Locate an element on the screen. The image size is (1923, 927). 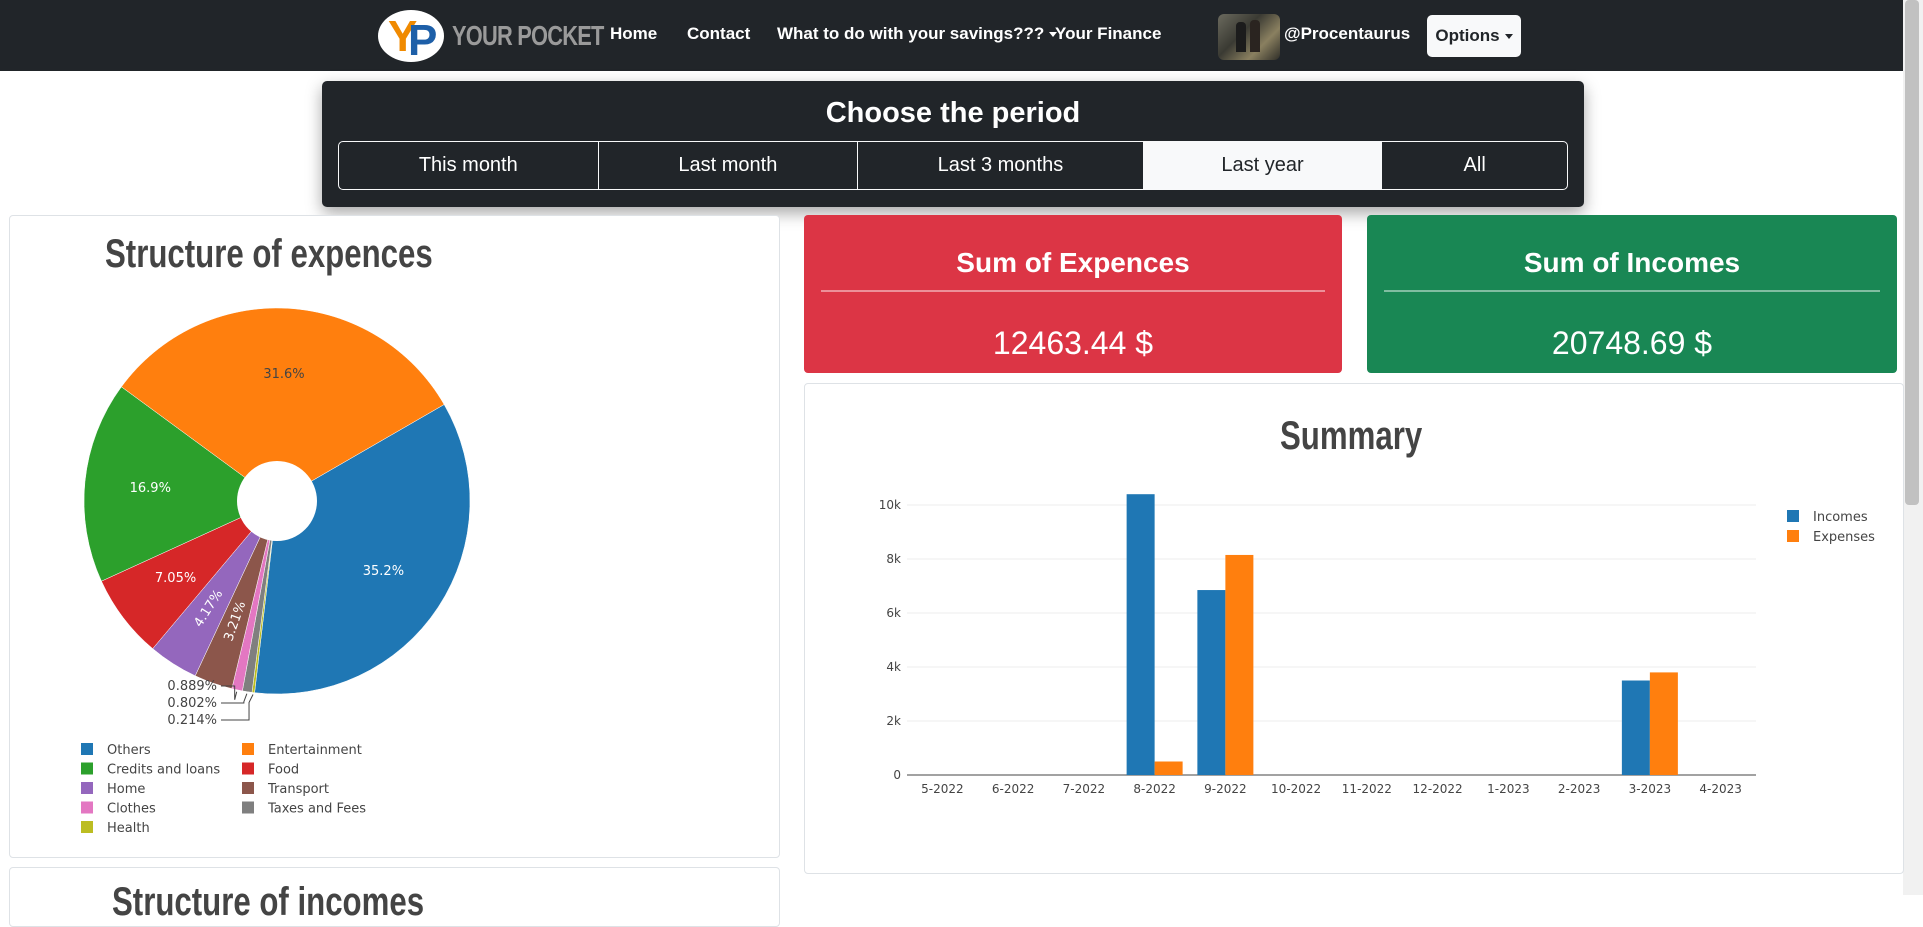
legend-item-label: Food is located at coordinates (283, 770).